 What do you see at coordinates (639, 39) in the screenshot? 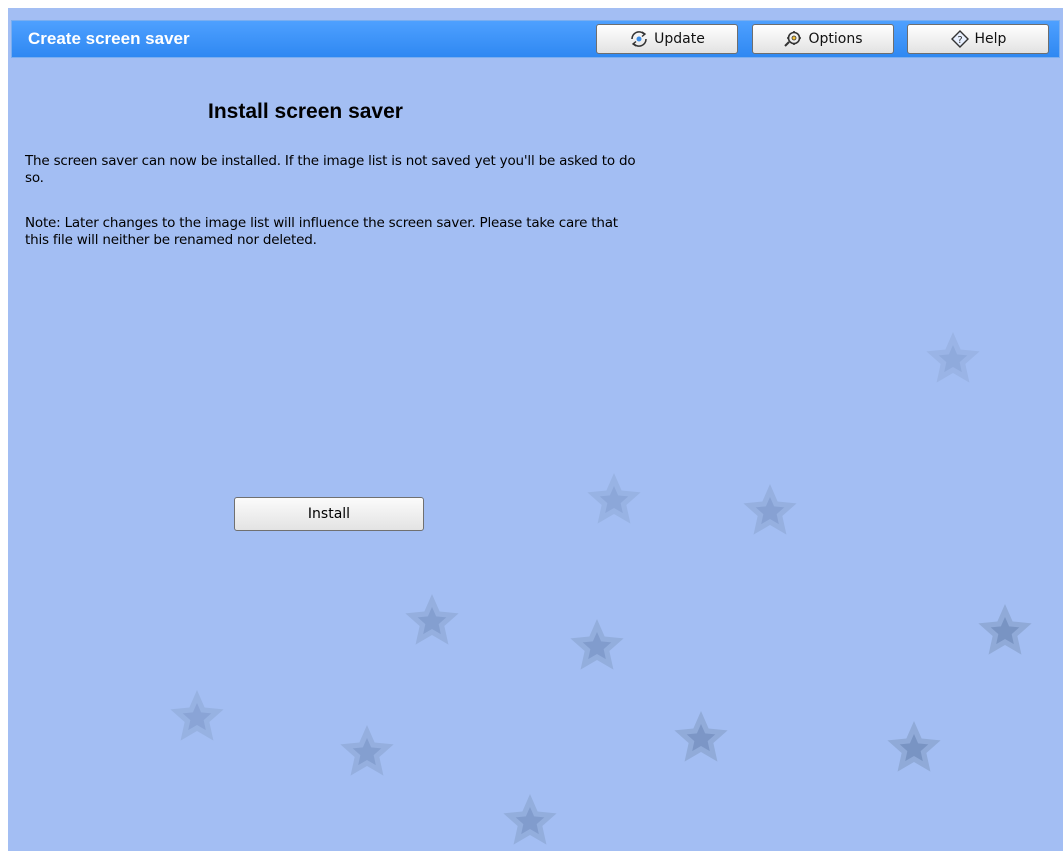
I see `update-icon` at bounding box center [639, 39].